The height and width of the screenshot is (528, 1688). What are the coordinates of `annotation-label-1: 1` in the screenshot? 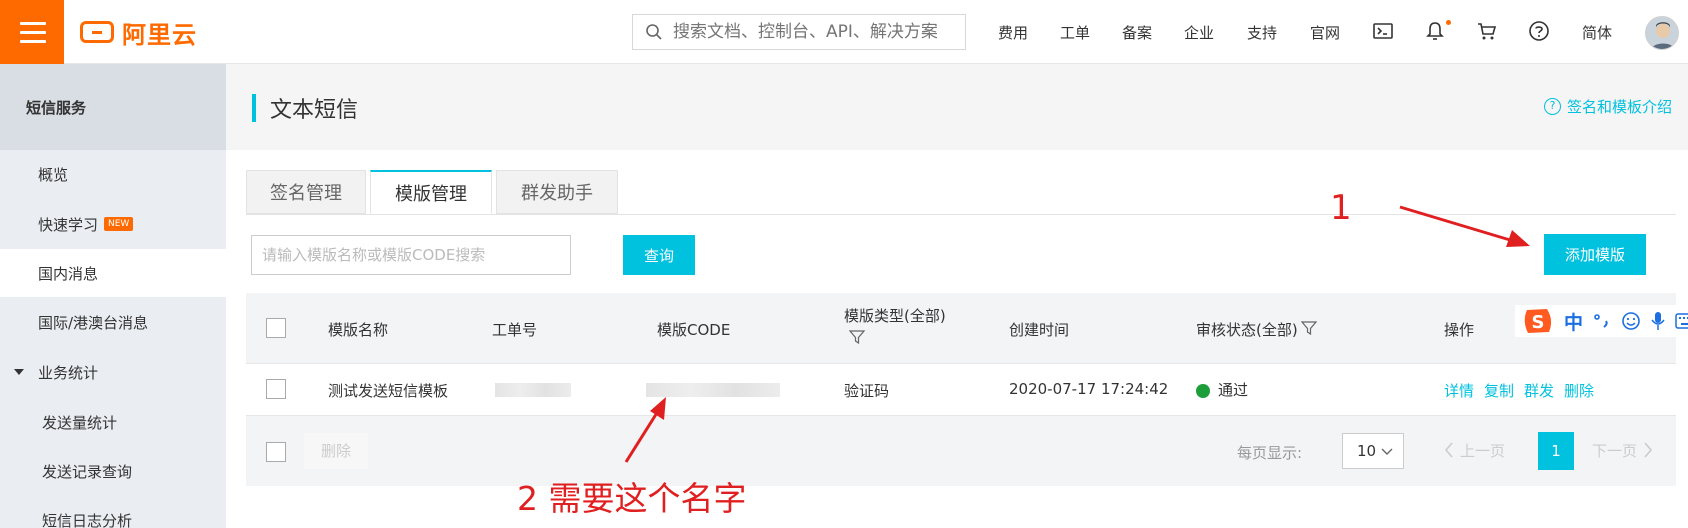 It's located at (1341, 208).